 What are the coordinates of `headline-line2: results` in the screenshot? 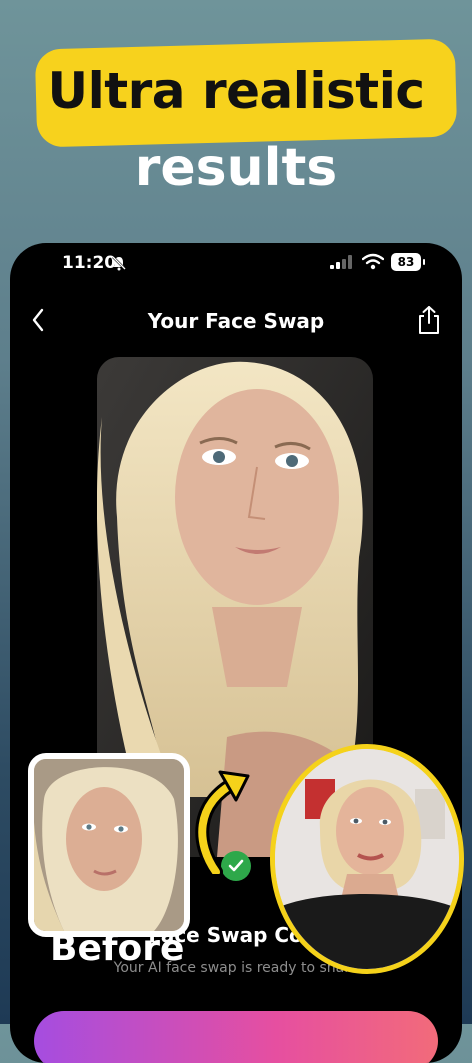 It's located at (236, 168).